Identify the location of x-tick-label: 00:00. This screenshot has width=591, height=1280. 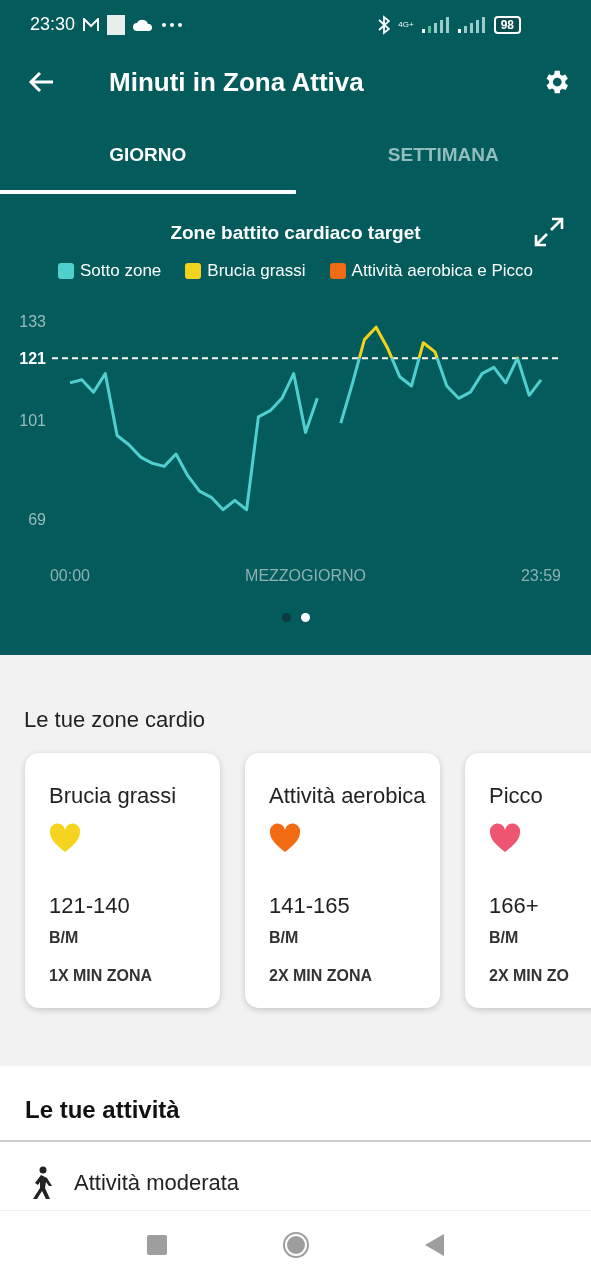
(70, 576).